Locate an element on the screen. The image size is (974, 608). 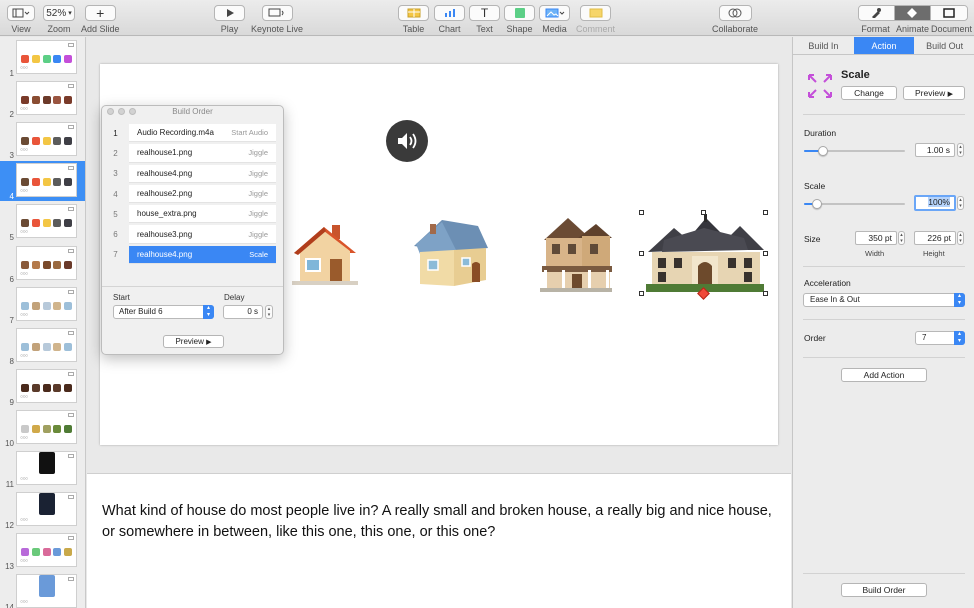
shape-control: Shape is located at coordinates (519, 19).